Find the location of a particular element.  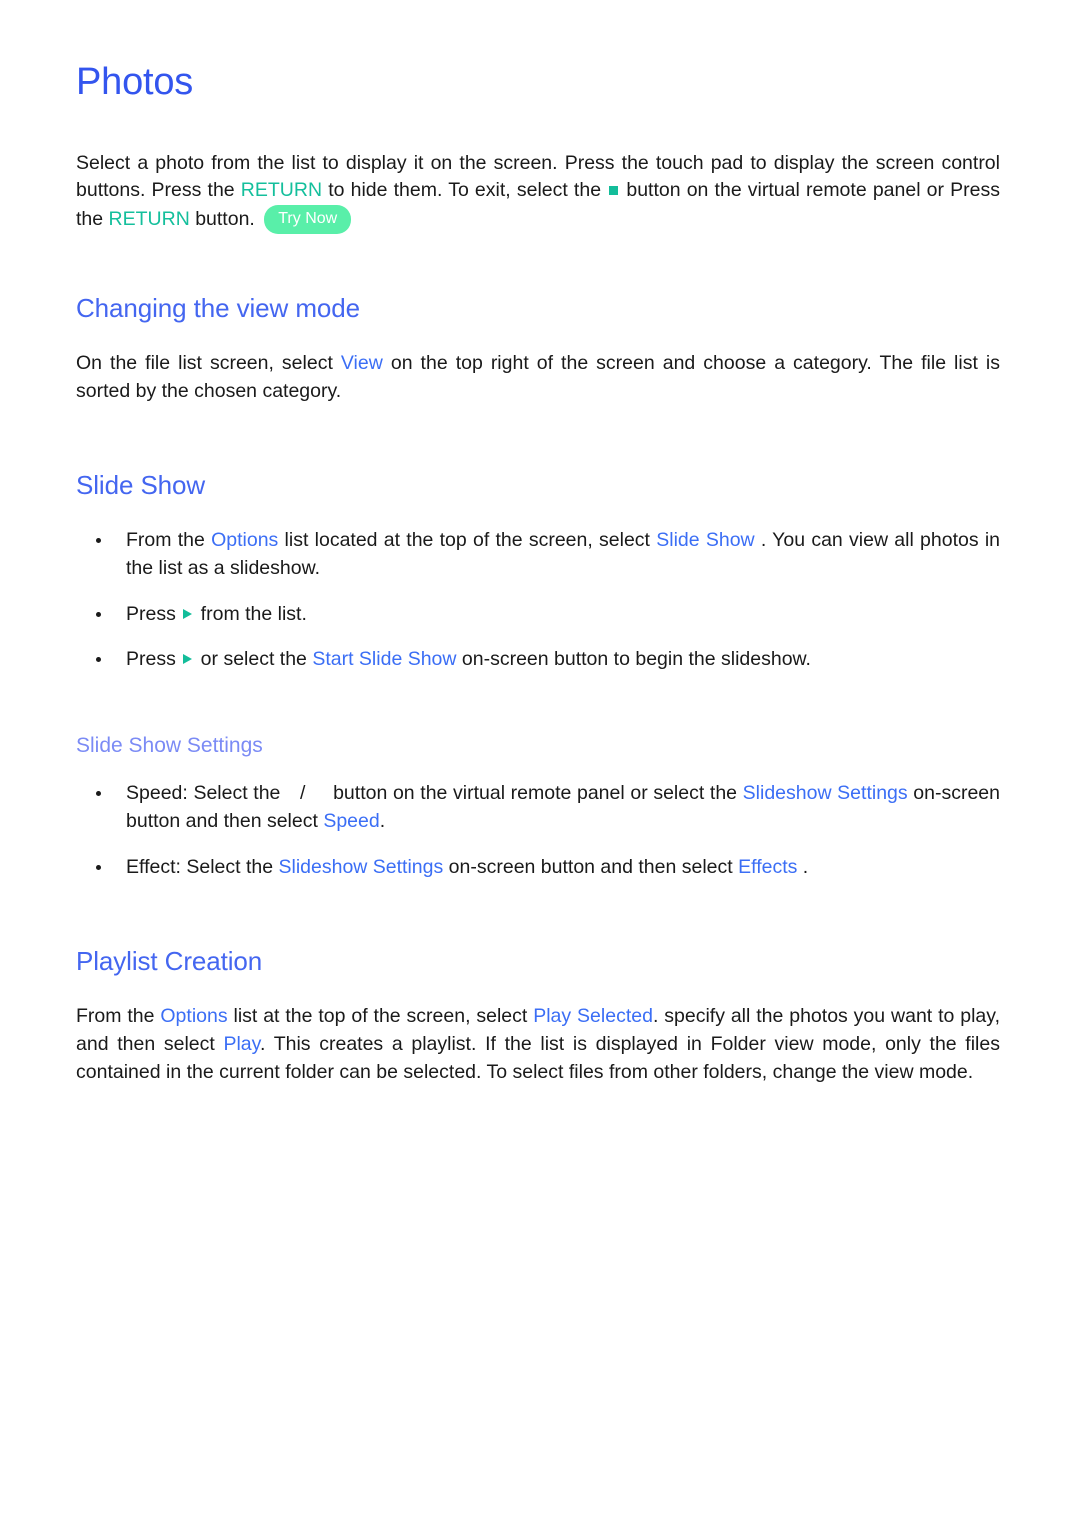

link-speed: Speed is located at coordinates (351, 821).